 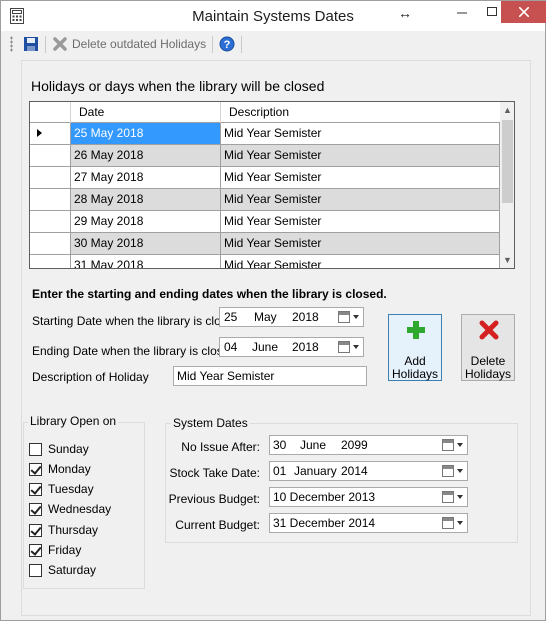 What do you see at coordinates (507, 161) in the screenshot?
I see `scroll-thumb` at bounding box center [507, 161].